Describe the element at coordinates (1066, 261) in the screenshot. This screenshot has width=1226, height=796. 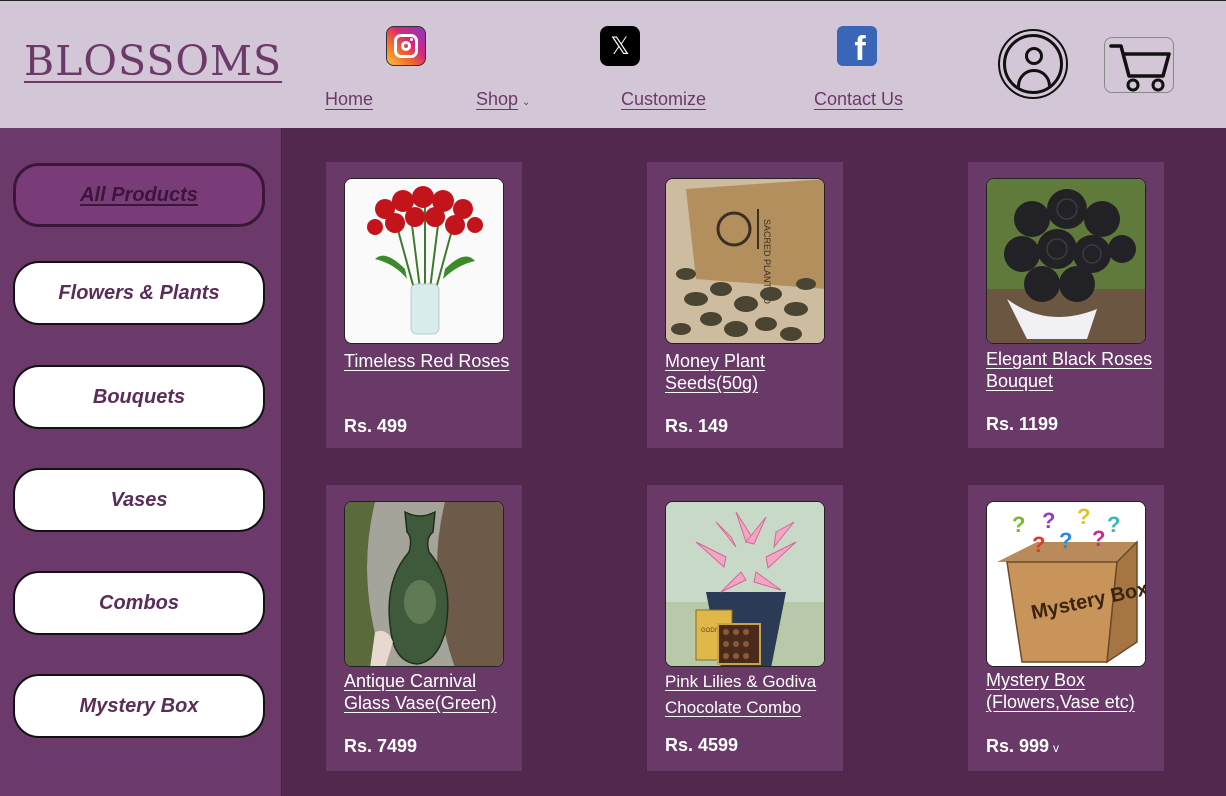
I see `product-image-black-roses` at that location.